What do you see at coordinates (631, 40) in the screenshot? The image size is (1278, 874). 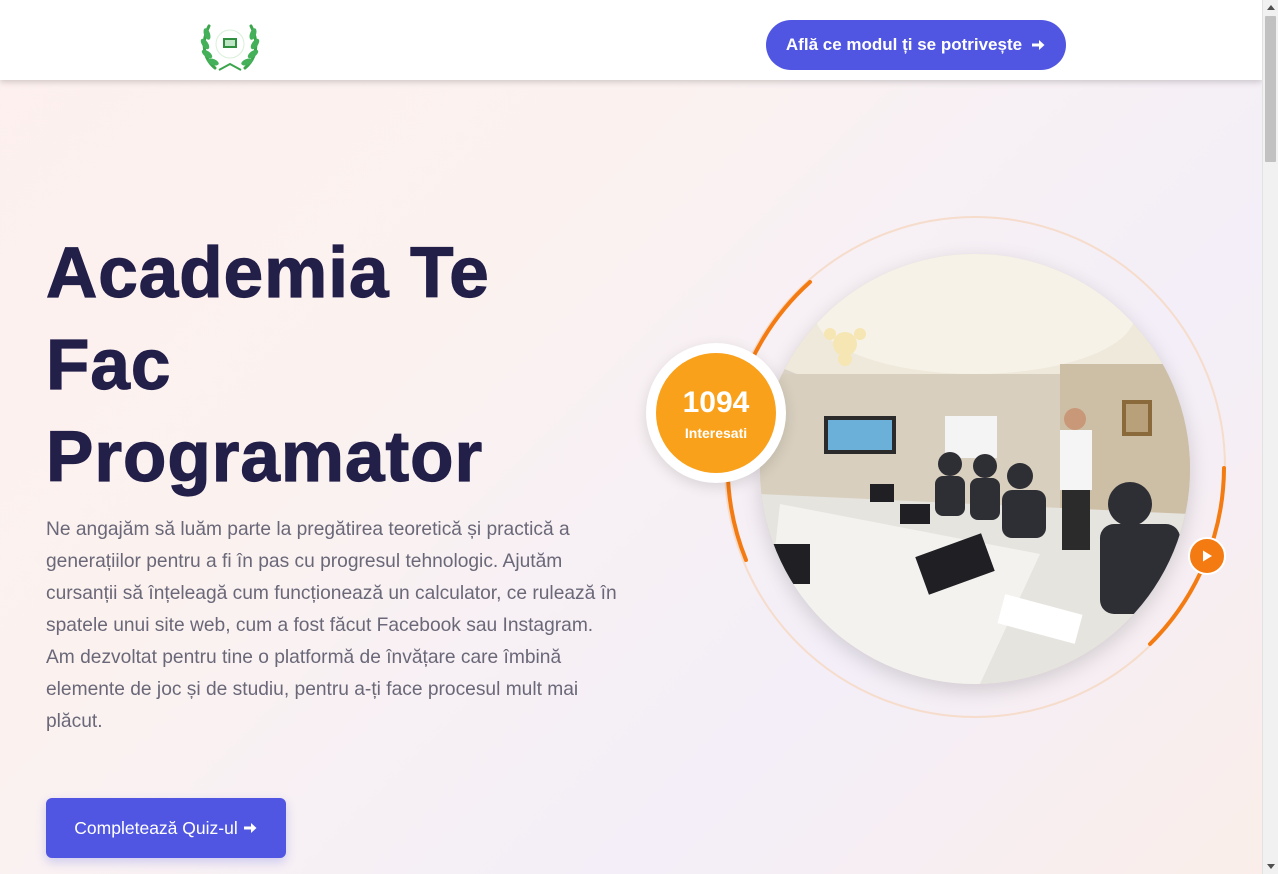 I see `site-header: Află ce modul ți se potrivește` at bounding box center [631, 40].